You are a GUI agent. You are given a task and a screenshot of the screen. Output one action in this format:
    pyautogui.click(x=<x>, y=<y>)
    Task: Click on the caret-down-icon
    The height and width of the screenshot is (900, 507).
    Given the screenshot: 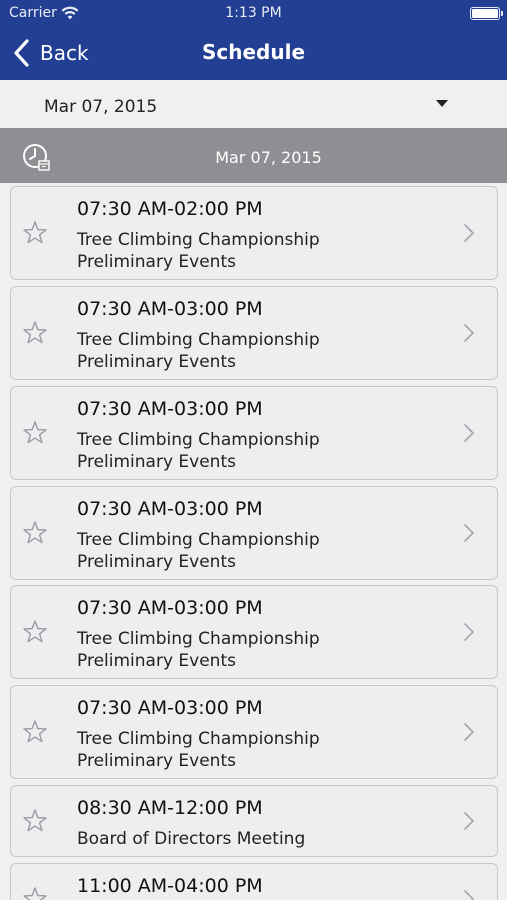 What is the action you would take?
    pyautogui.click(x=442, y=103)
    